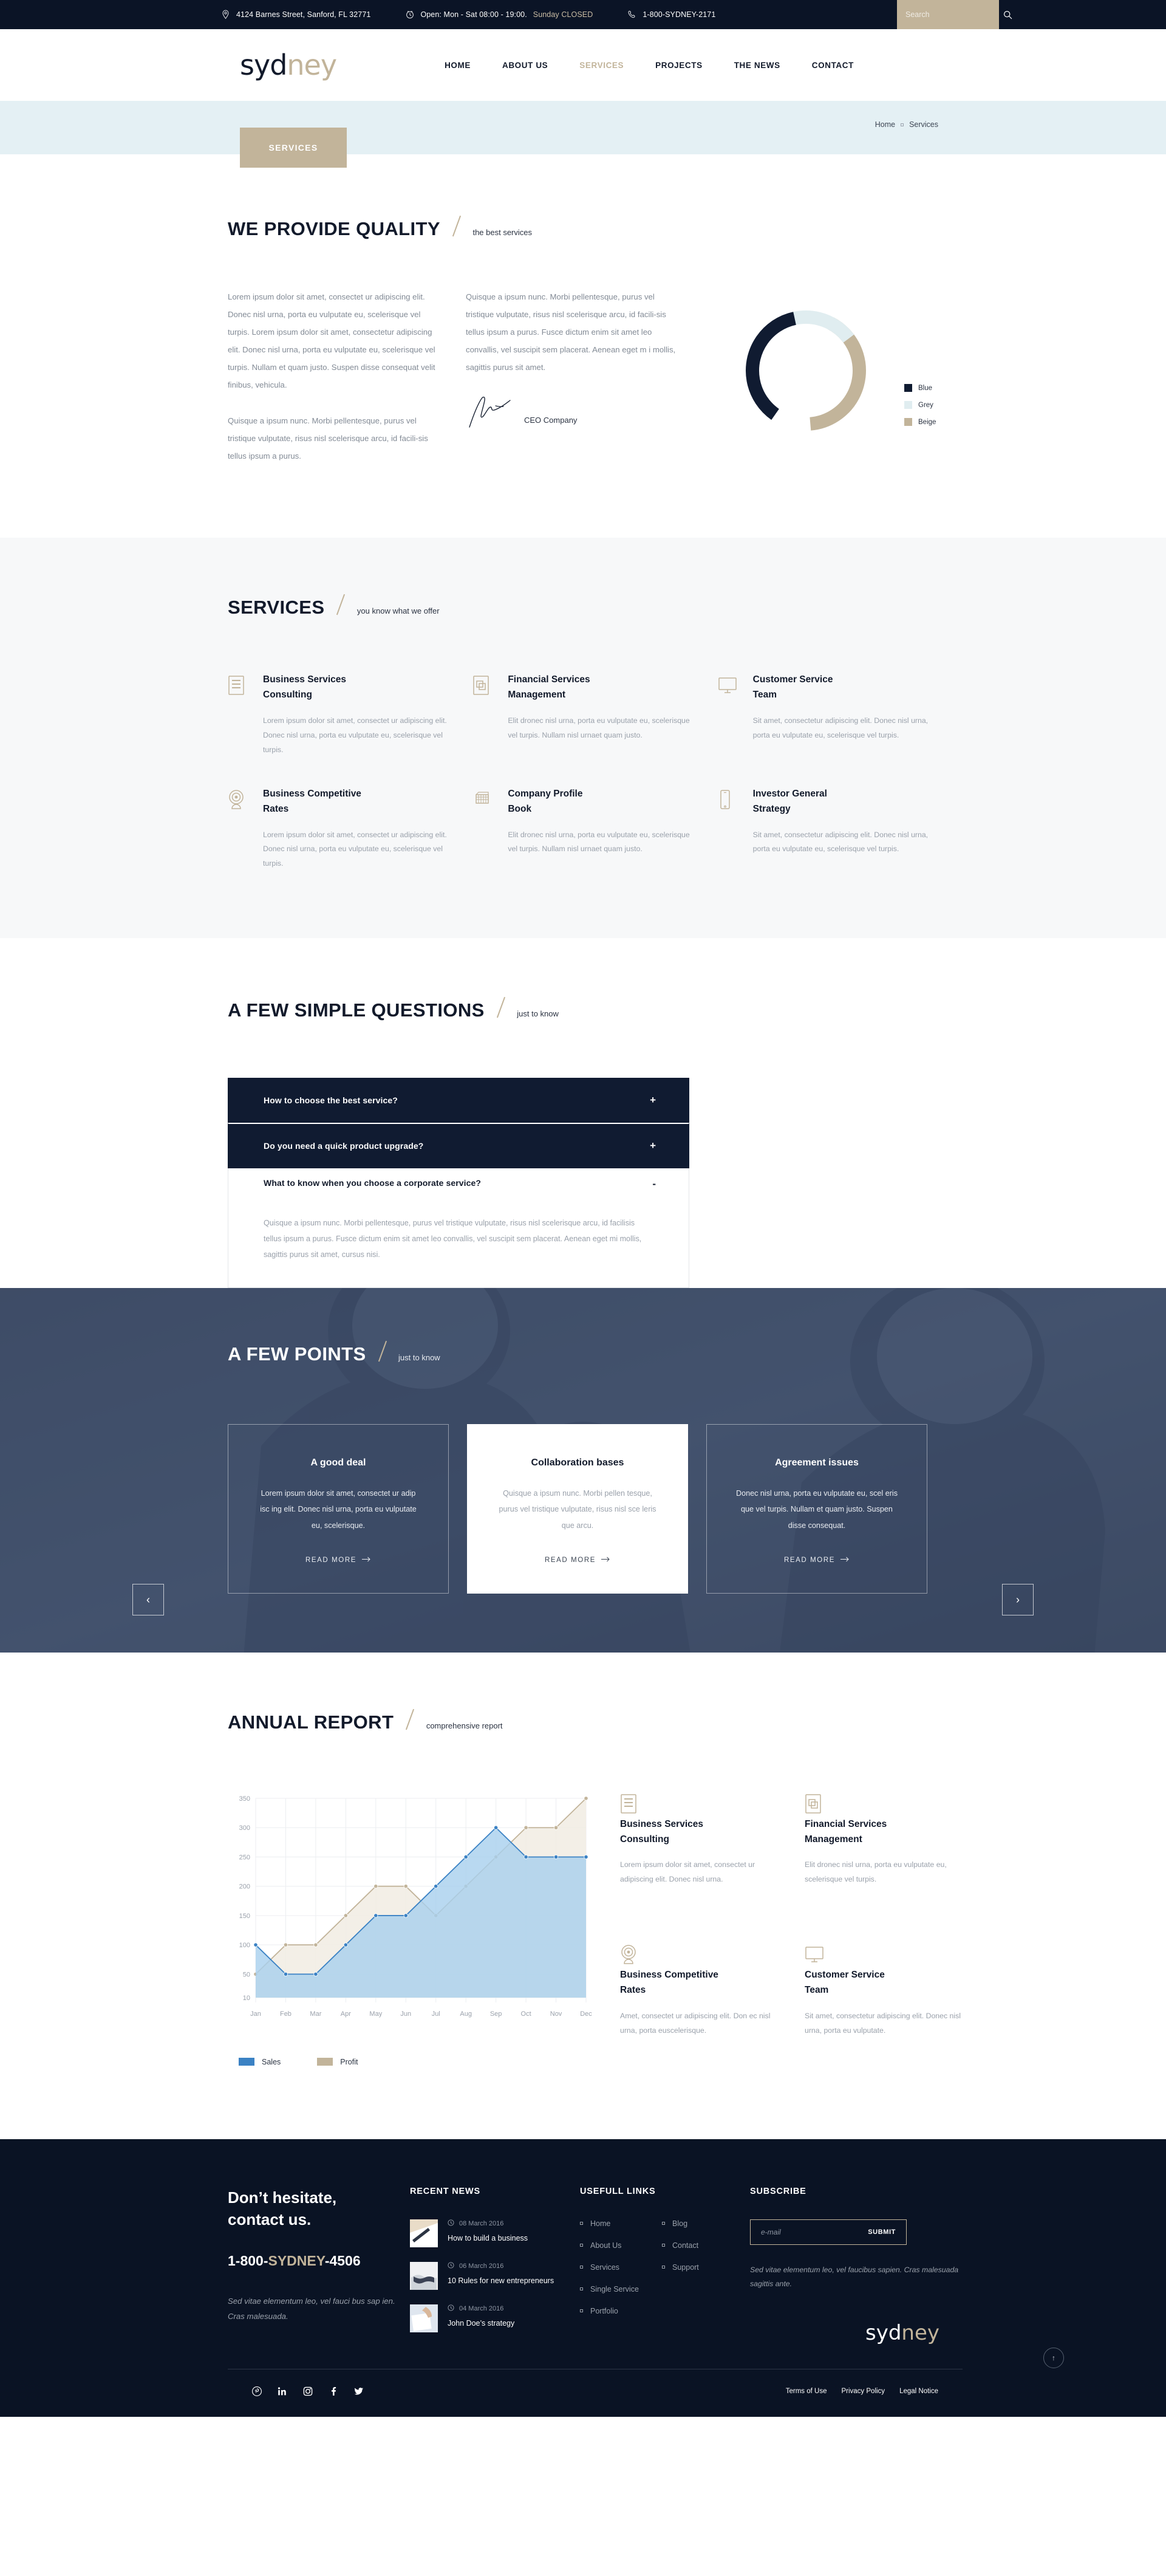 The image size is (1166, 2576). Describe the element at coordinates (581, 2267) in the screenshot. I see `bullet-icon` at that location.